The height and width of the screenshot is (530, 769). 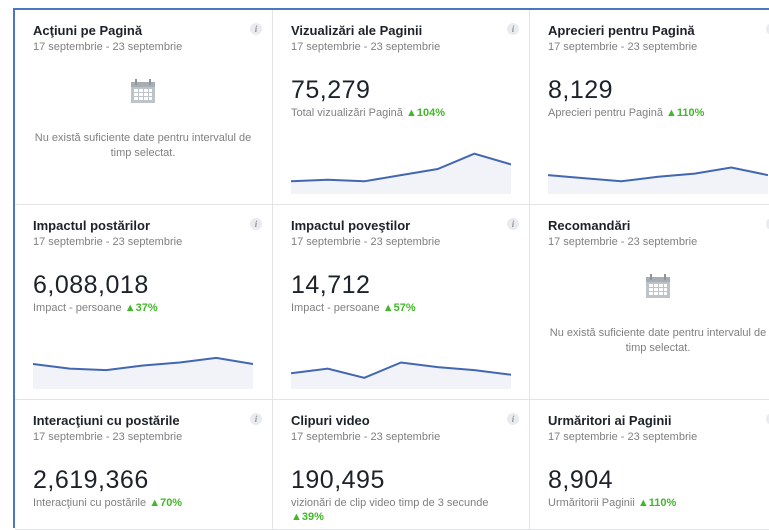 I want to click on card-title: Impactul postărilor, so click(x=92, y=225).